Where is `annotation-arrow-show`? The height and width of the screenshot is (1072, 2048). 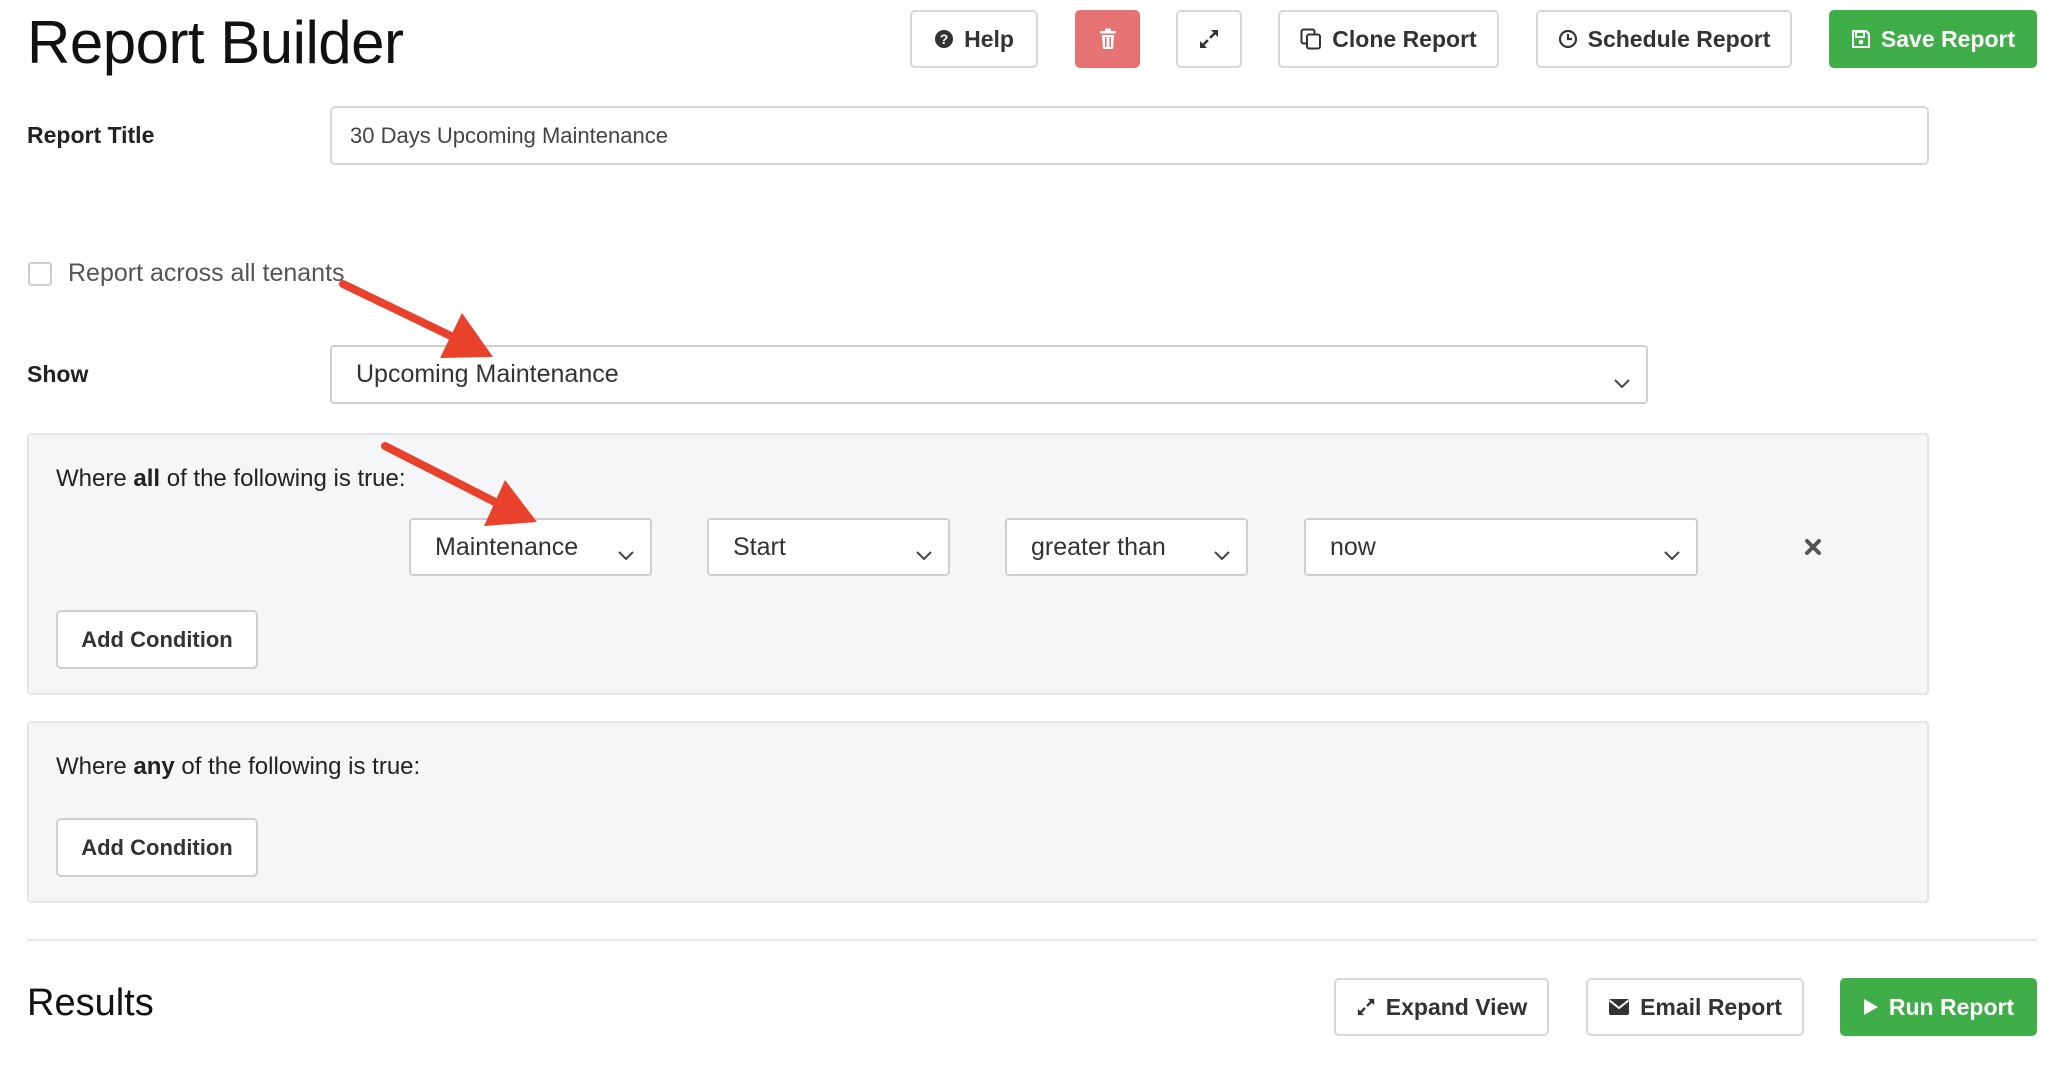 annotation-arrow-show is located at coordinates (416, 319).